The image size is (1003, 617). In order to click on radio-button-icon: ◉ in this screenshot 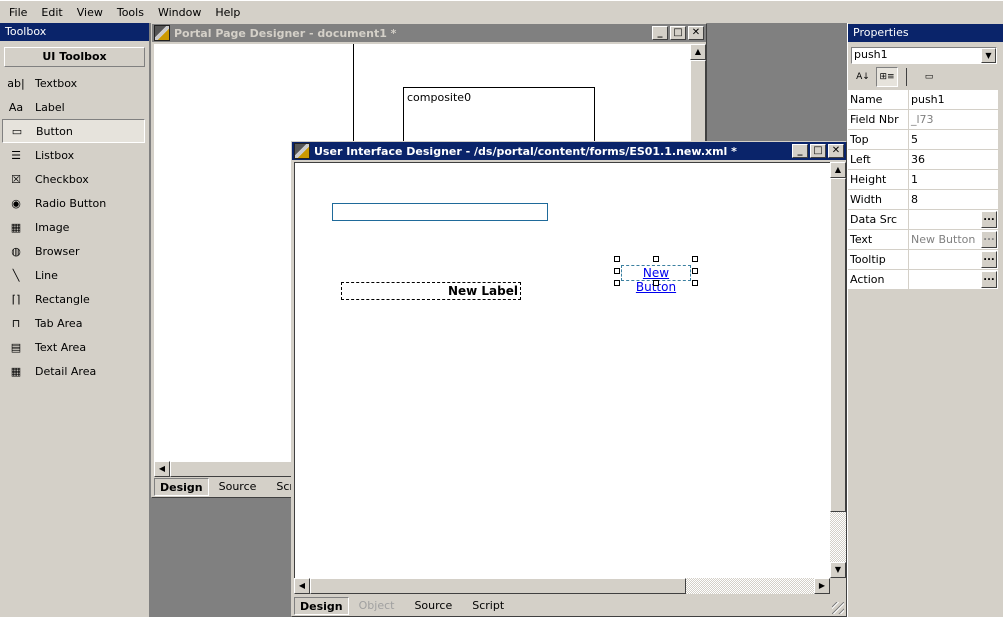, I will do `click(16, 203)`.